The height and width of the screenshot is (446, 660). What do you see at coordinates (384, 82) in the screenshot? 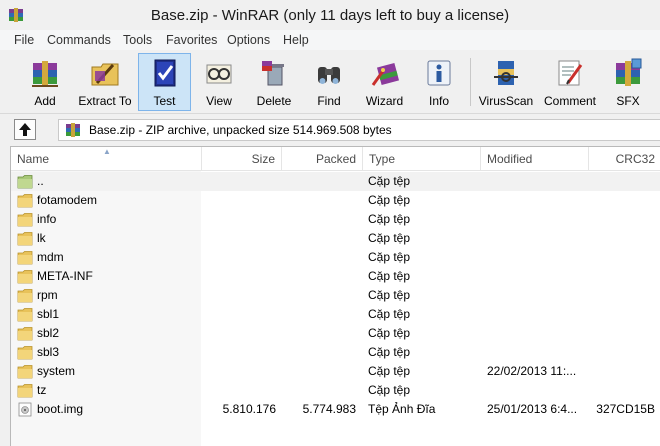
I see `wizard-button: Wizard` at bounding box center [384, 82].